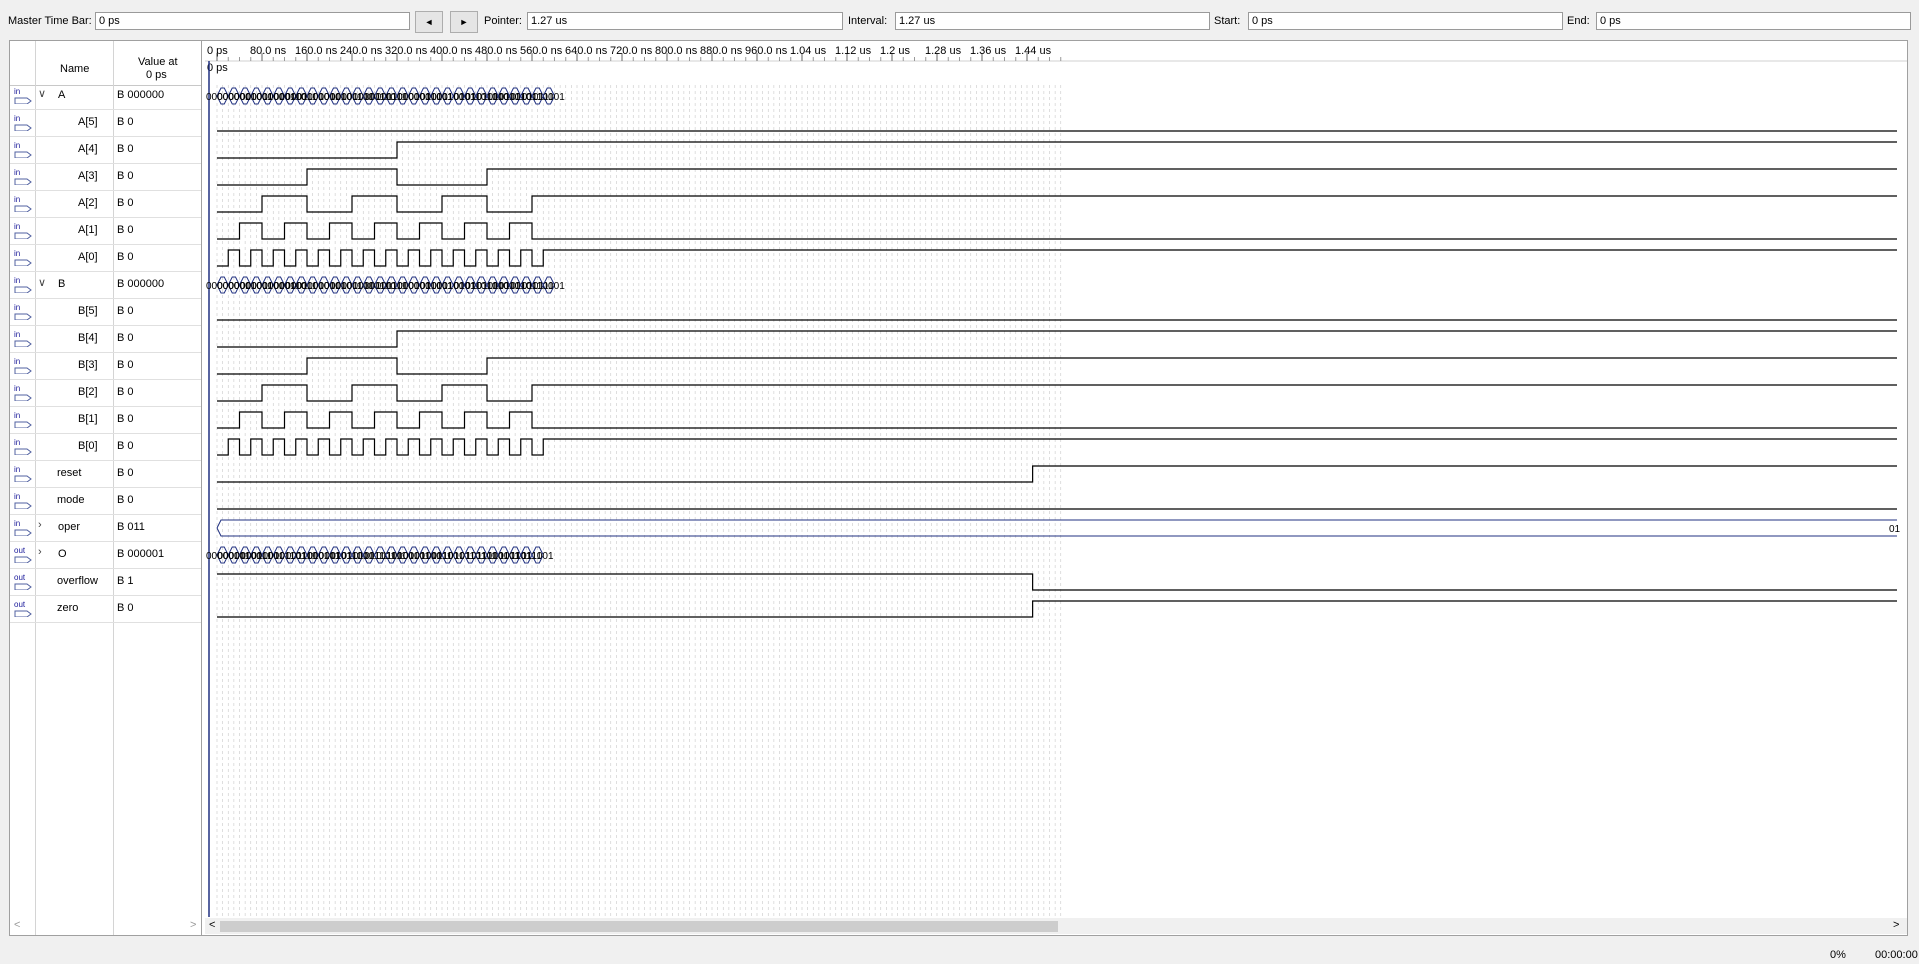  What do you see at coordinates (105, 501) in the screenshot?
I see `signal-row-mode: in mode B 0` at bounding box center [105, 501].